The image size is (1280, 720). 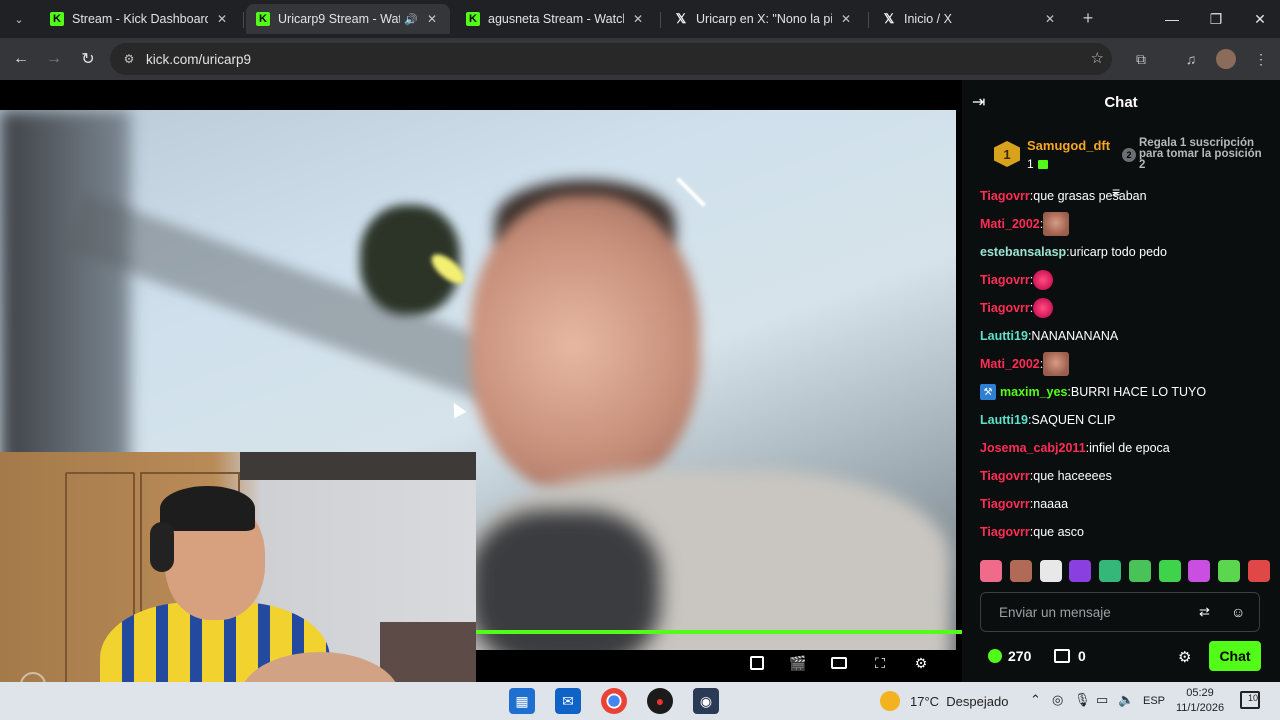 I want to click on obs-icon: ●, so click(x=660, y=701).